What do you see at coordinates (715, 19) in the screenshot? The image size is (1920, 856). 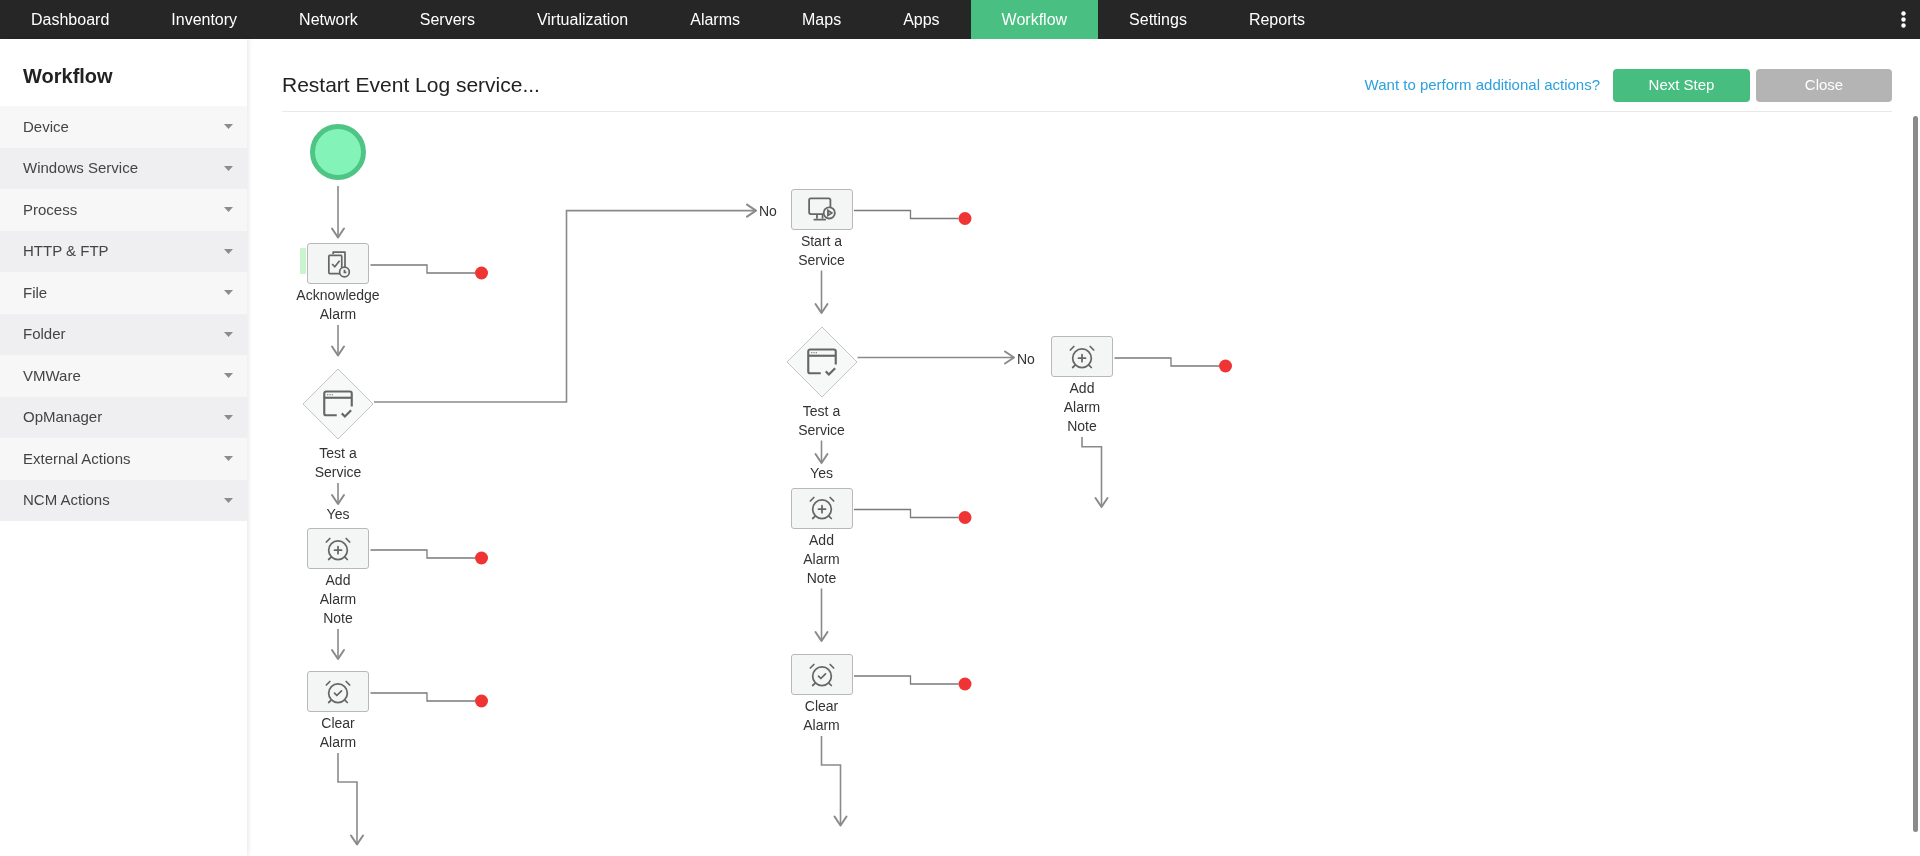 I see `nav-tab: Alarms` at bounding box center [715, 19].